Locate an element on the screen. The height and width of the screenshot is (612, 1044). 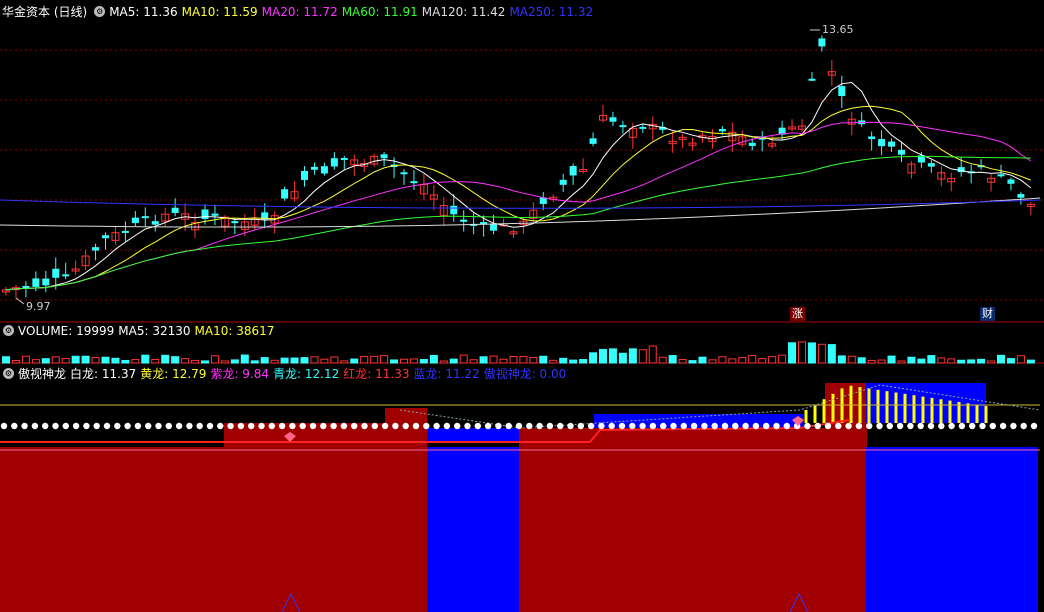
indicator-zone is located at coordinates (692, 529).